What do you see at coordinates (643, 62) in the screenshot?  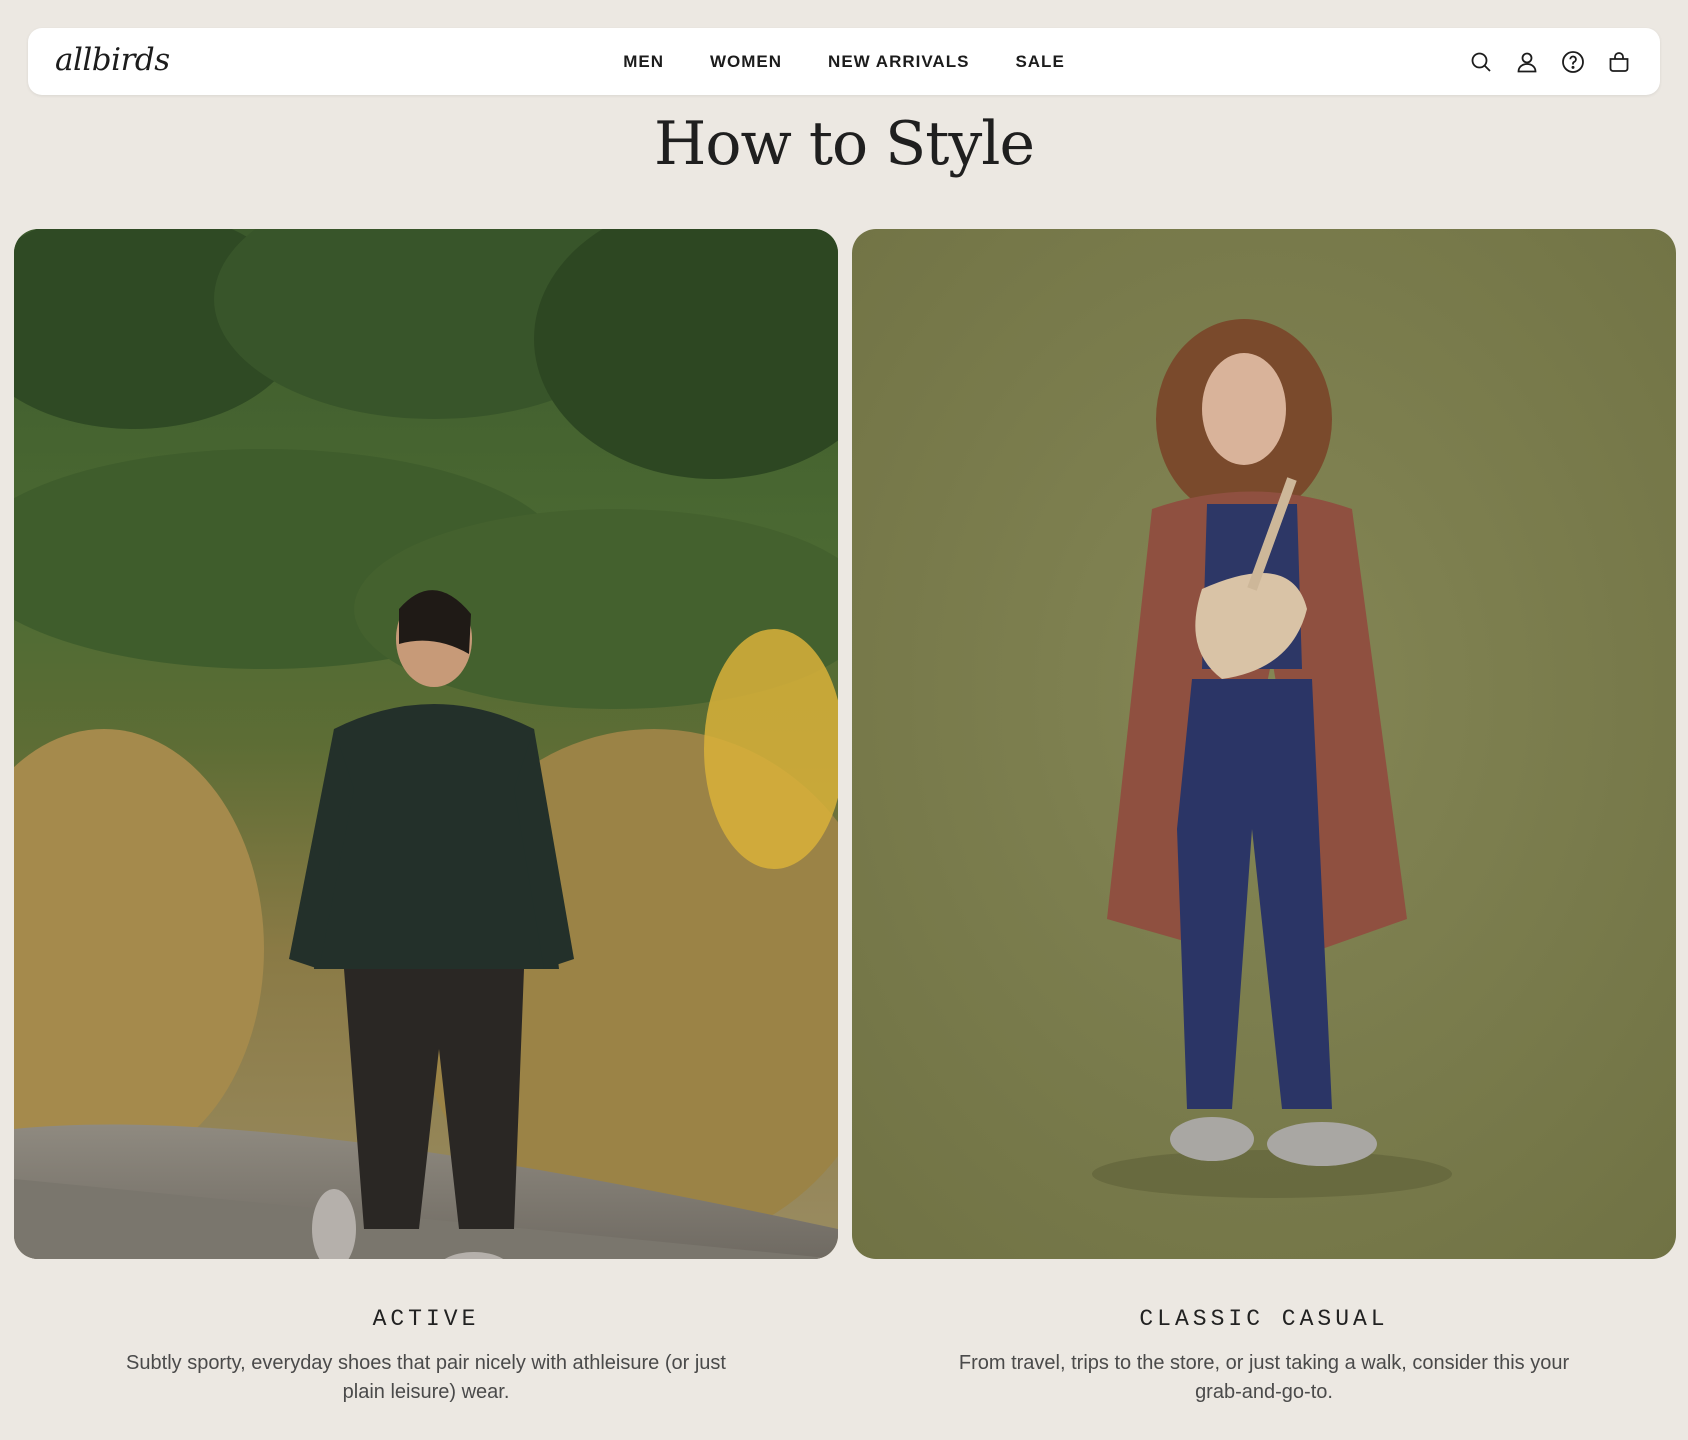 I see `nav-item-men: MEN` at bounding box center [643, 62].